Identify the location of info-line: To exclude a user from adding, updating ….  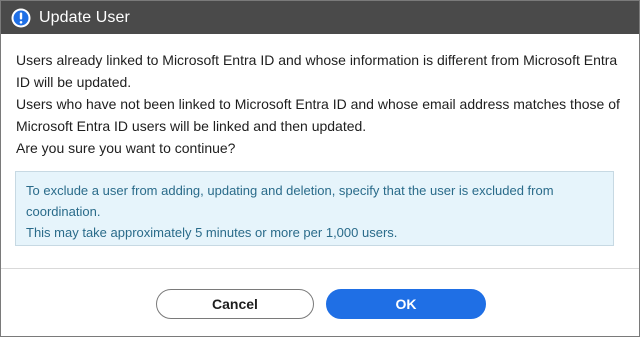
(290, 201).